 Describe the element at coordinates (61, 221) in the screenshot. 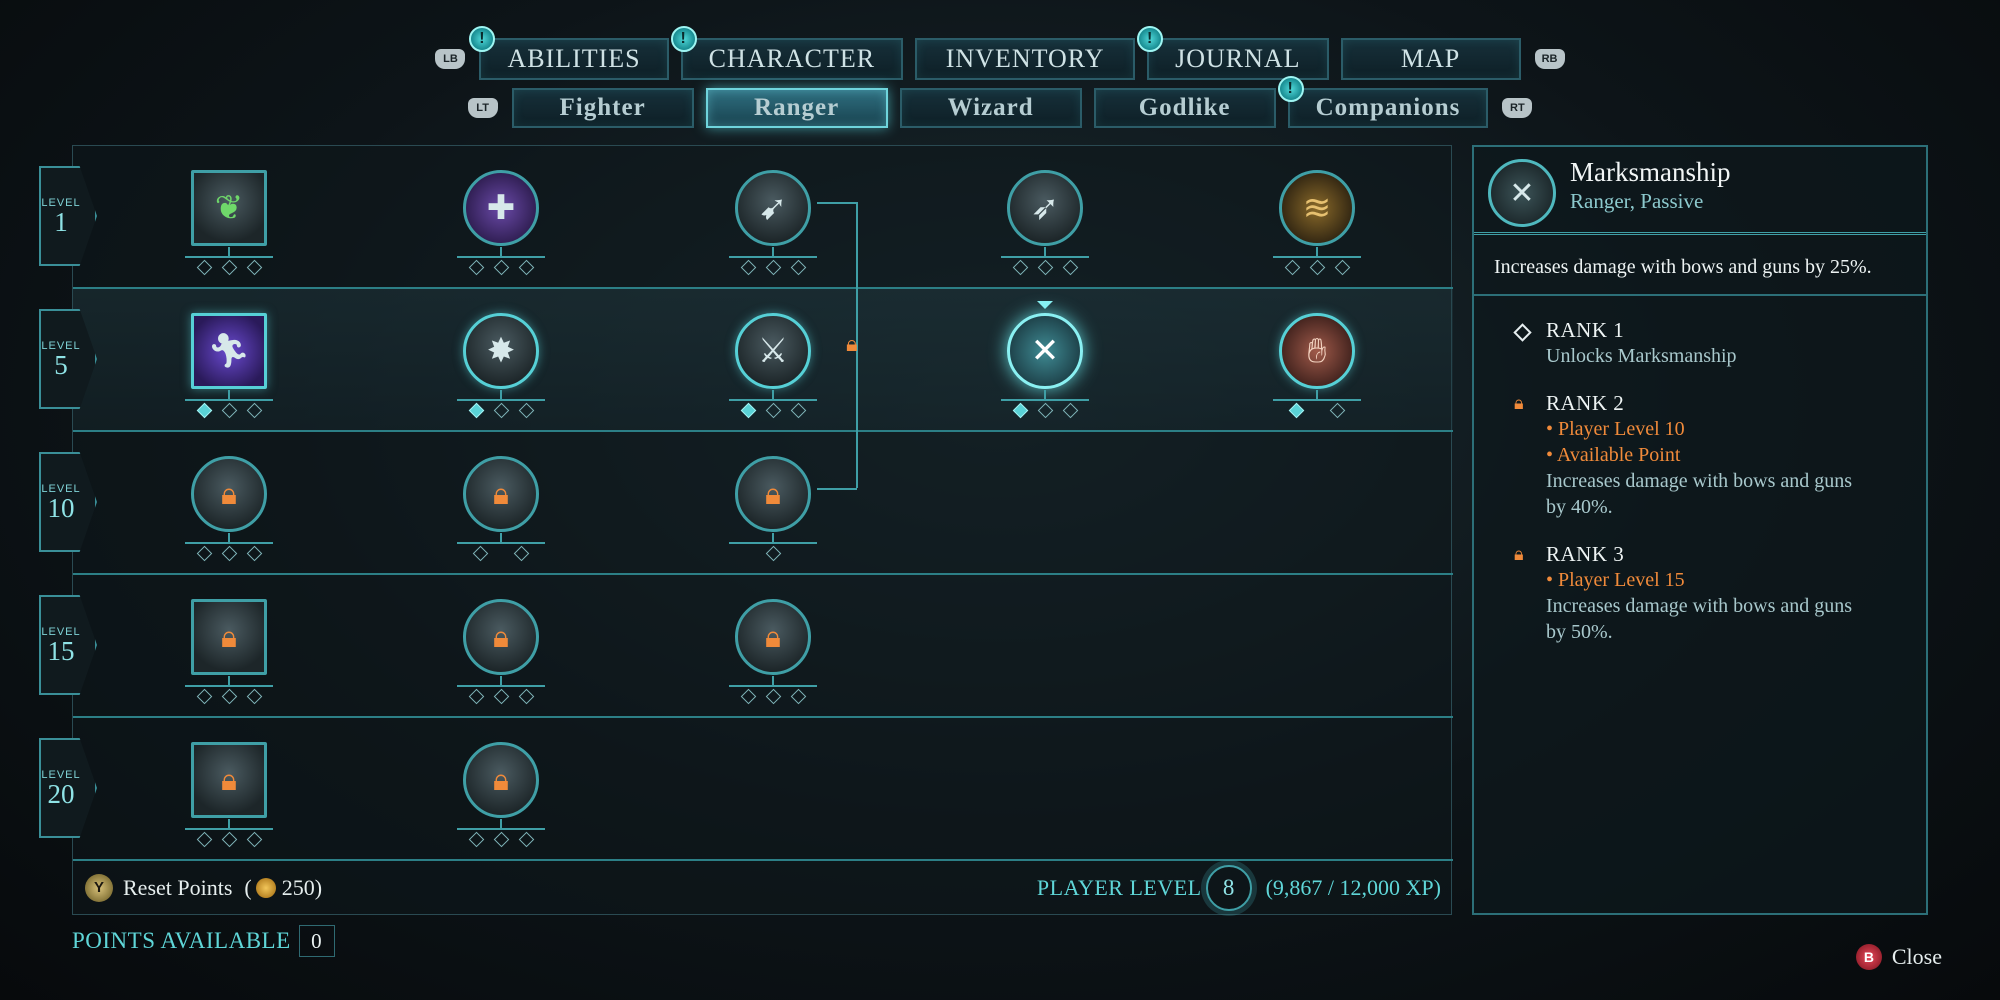

I see `level-number: 1` at that location.